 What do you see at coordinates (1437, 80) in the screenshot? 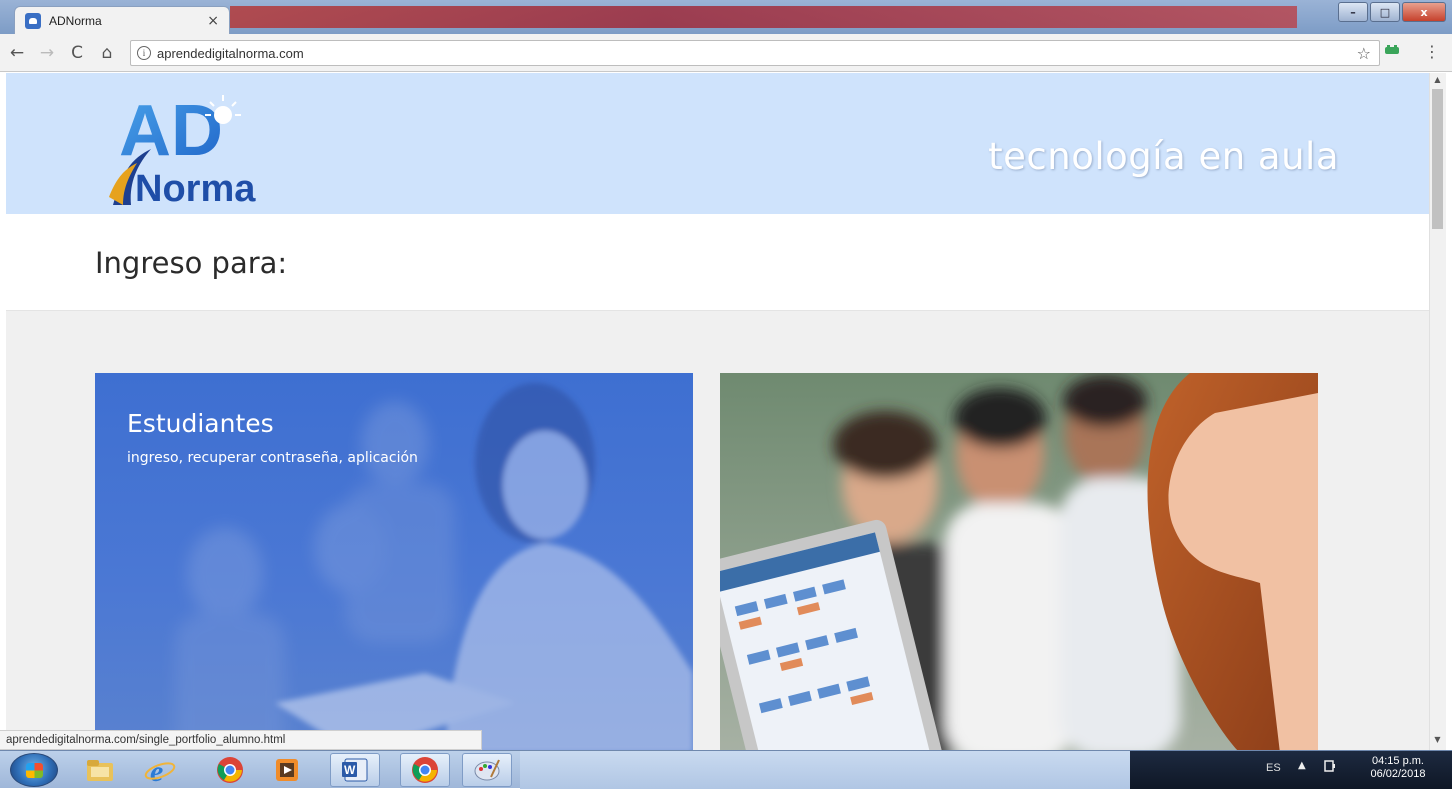
I see `scroll-up-icon: ▲` at bounding box center [1437, 80].